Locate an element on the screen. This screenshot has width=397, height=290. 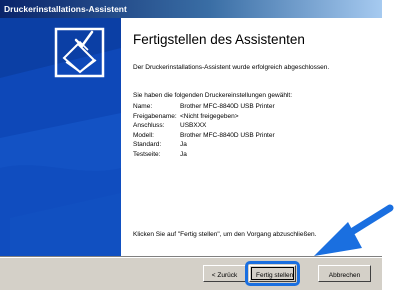
settings-row: Freigabename: <Nicht freigegeben> is located at coordinates (204, 117).